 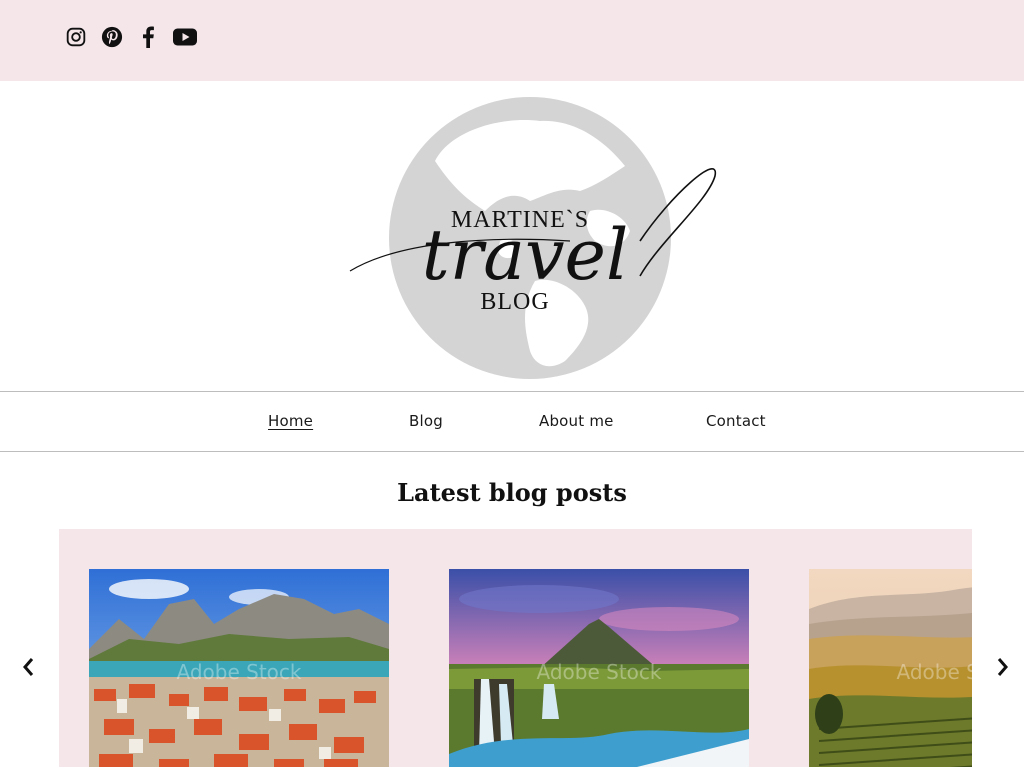 I want to click on post-image-rolling-hills: Adobe Stock, so click(x=890, y=668).